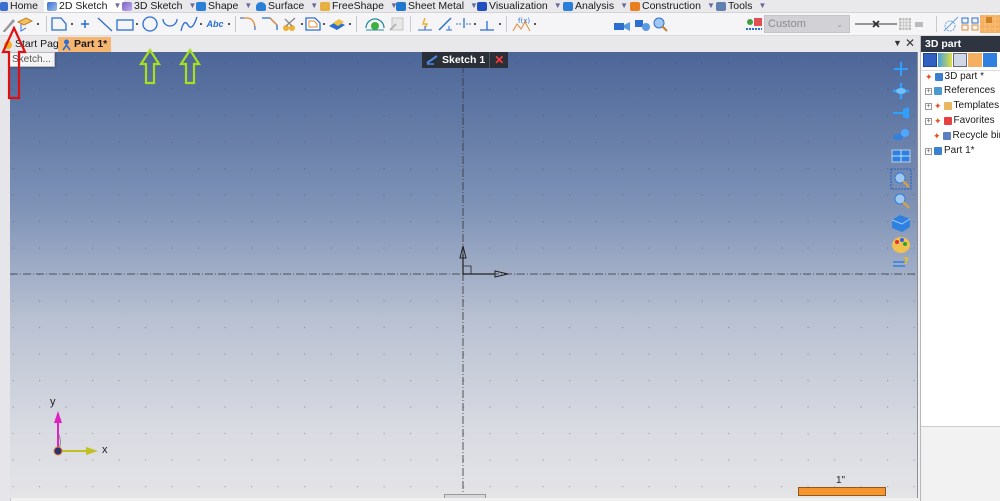 This screenshot has height=501, width=1000. What do you see at coordinates (215, 24) in the screenshot?
I see `text-button: Abc` at bounding box center [215, 24].